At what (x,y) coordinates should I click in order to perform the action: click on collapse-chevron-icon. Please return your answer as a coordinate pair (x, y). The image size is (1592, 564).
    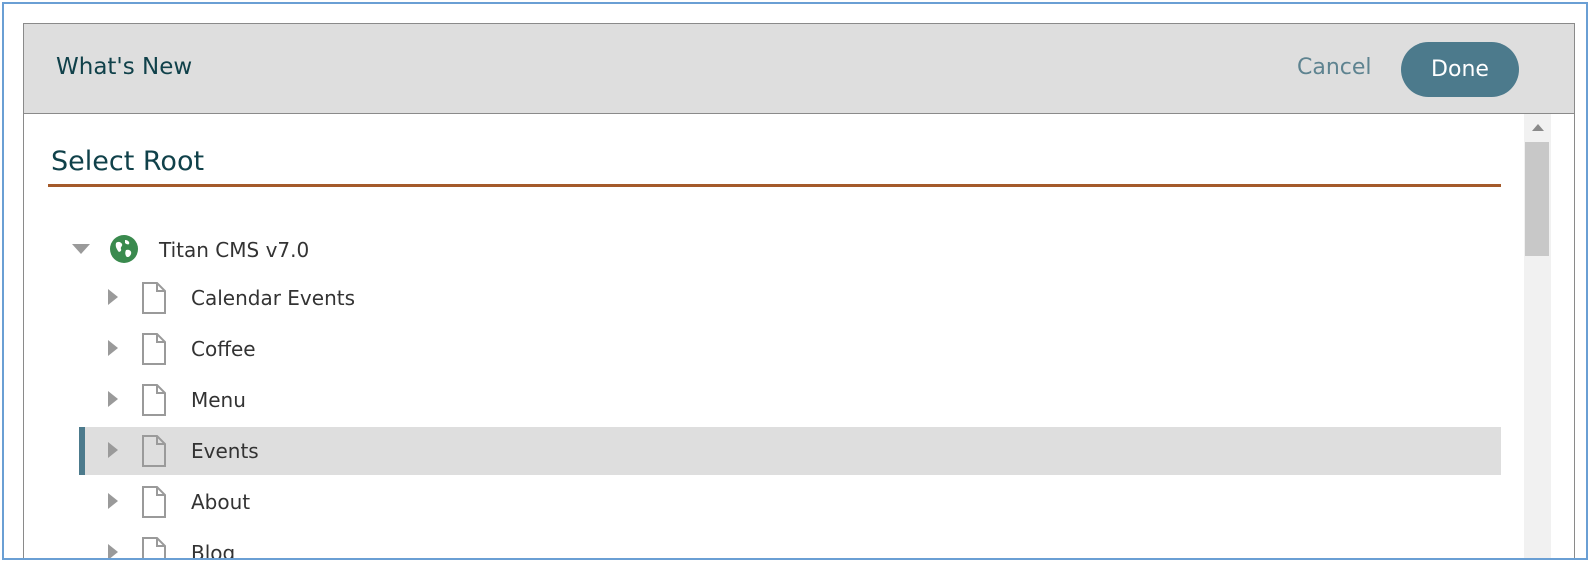
    Looking at the image, I should click on (81, 249).